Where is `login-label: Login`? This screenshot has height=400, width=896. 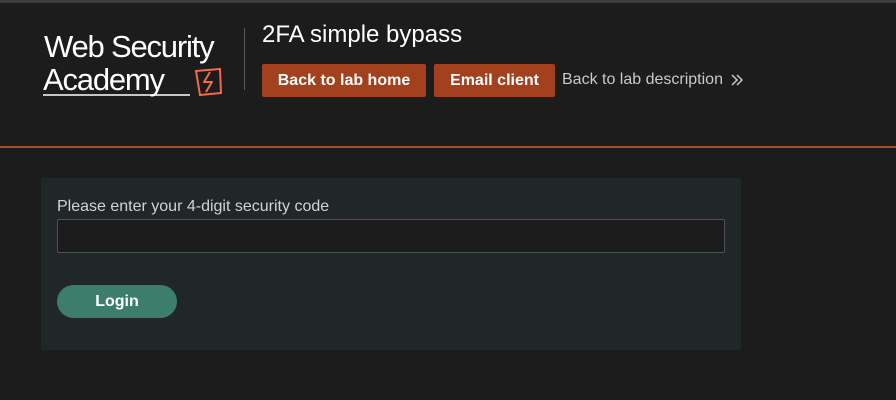
login-label: Login is located at coordinates (117, 301).